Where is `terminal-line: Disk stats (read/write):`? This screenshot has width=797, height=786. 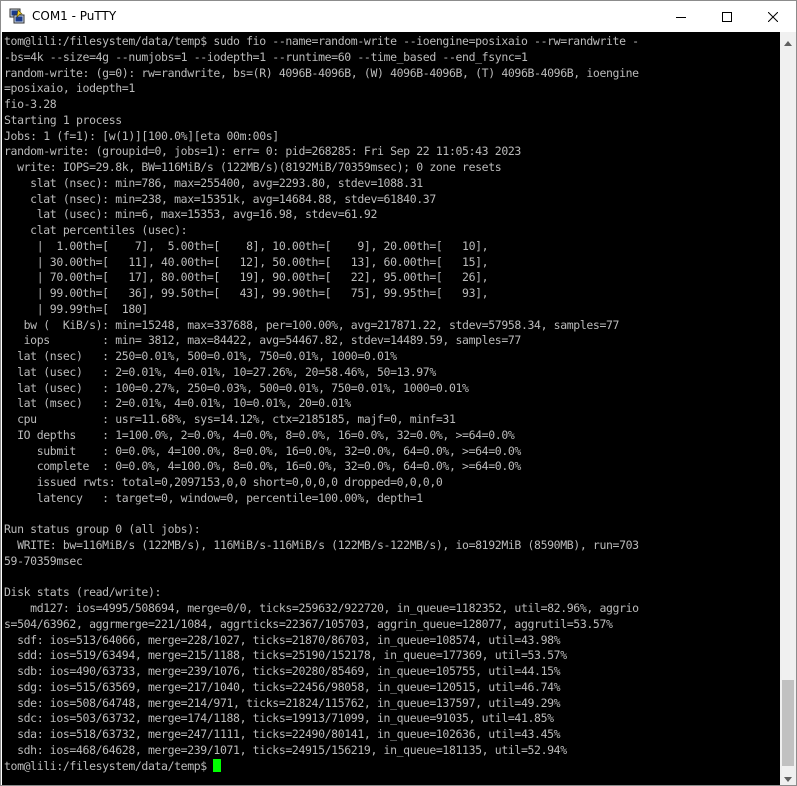 terminal-line: Disk stats (read/write): is located at coordinates (83, 592).